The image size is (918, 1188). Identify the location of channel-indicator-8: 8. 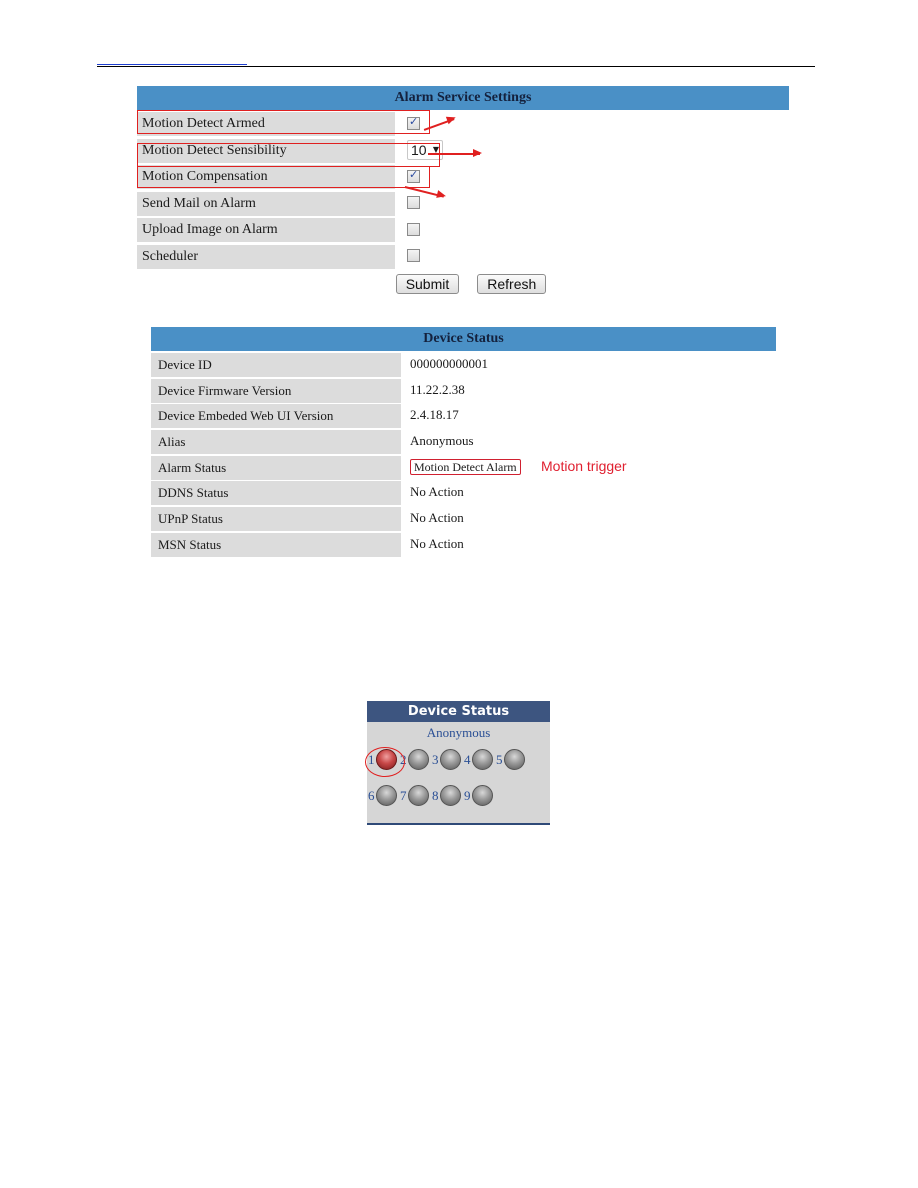
(446, 795).